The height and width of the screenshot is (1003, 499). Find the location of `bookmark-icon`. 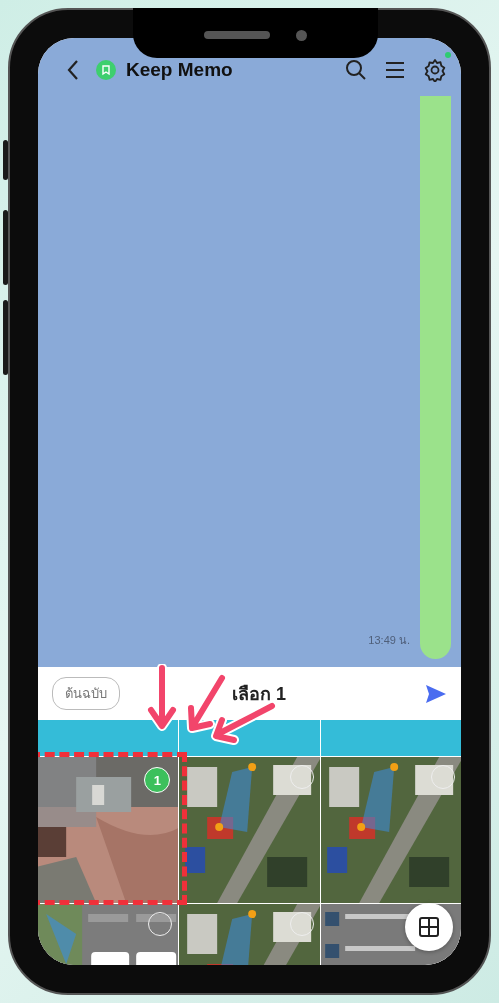

bookmark-icon is located at coordinates (106, 70).